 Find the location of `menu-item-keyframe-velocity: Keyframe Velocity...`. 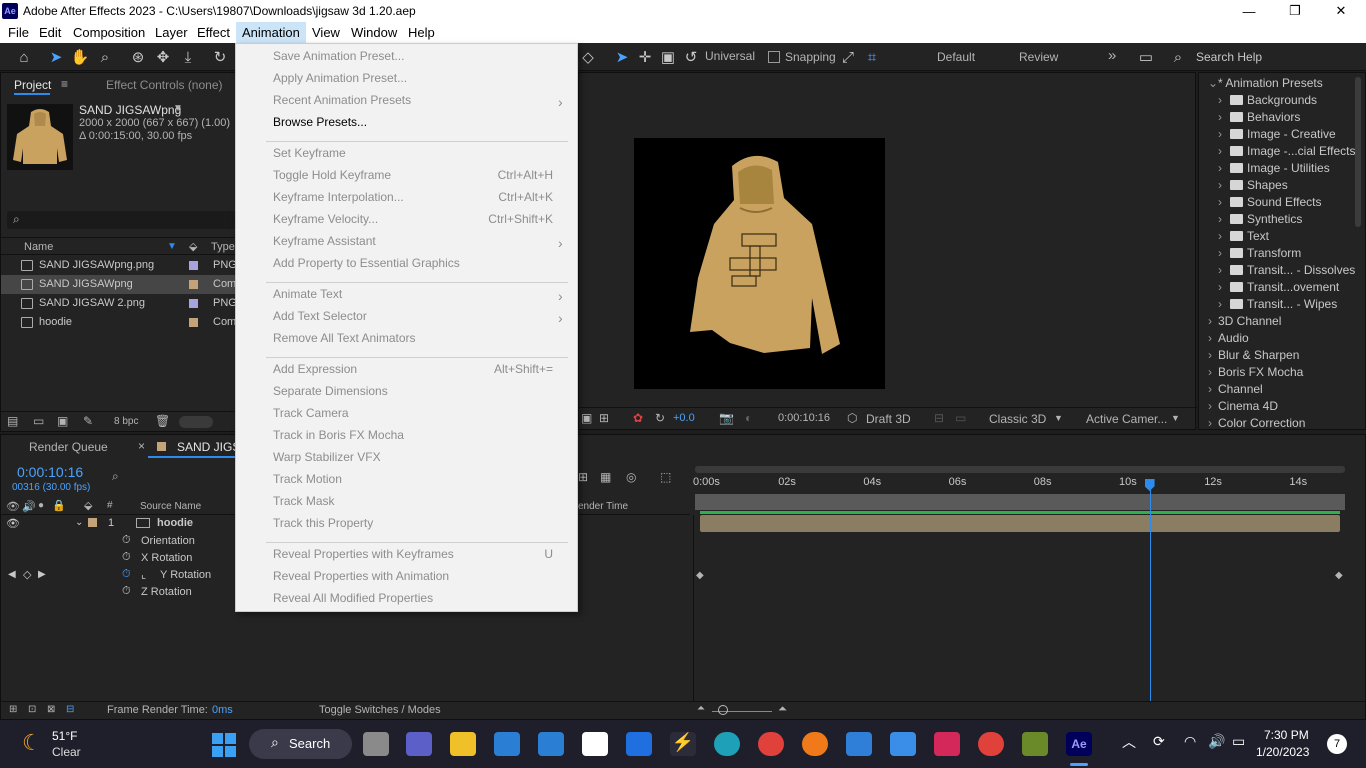

menu-item-keyframe-velocity: Keyframe Velocity... is located at coordinates (325, 219).